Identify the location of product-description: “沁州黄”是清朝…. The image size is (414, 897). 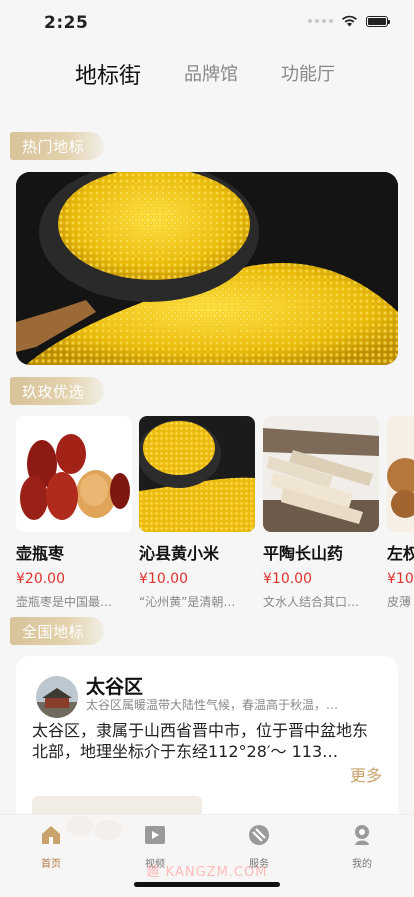
(187, 602).